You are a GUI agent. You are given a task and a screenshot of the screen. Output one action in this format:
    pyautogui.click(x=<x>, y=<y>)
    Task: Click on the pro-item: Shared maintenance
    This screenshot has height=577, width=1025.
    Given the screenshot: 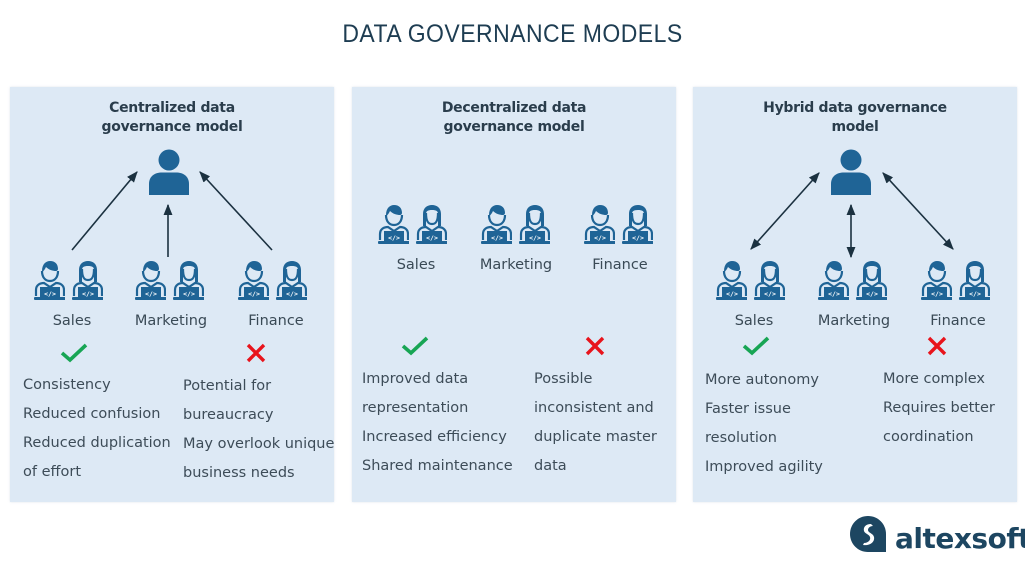 What is the action you would take?
    pyautogui.click(x=437, y=466)
    